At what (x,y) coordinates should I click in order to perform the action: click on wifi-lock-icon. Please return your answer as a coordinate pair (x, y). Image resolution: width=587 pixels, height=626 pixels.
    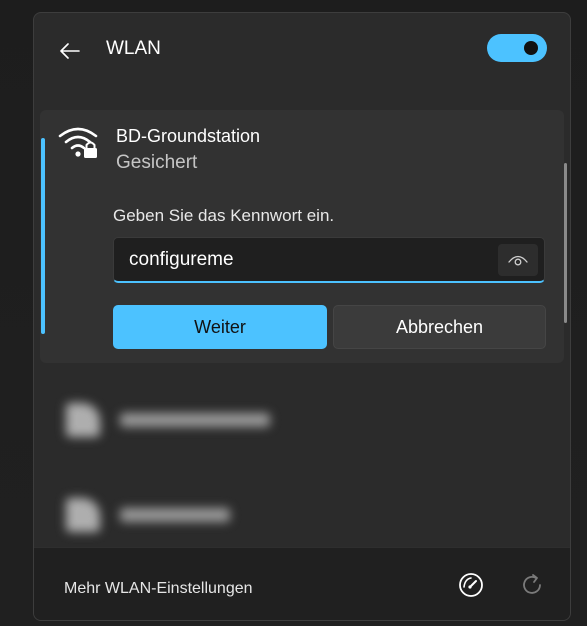
    Looking at the image, I should click on (78, 142).